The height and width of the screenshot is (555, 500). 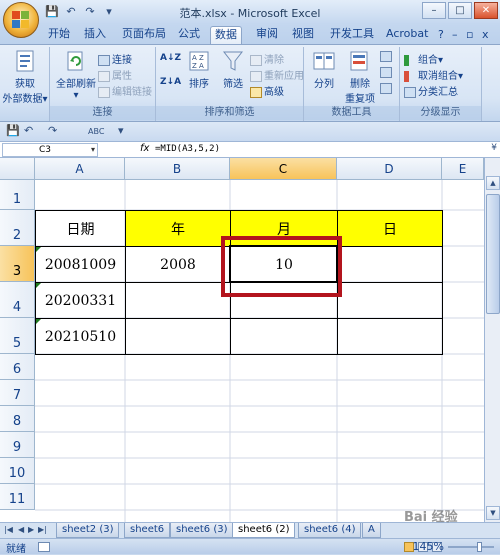 What do you see at coordinates (115, 74) in the screenshot?
I see `properties-button: 属性` at bounding box center [115, 74].